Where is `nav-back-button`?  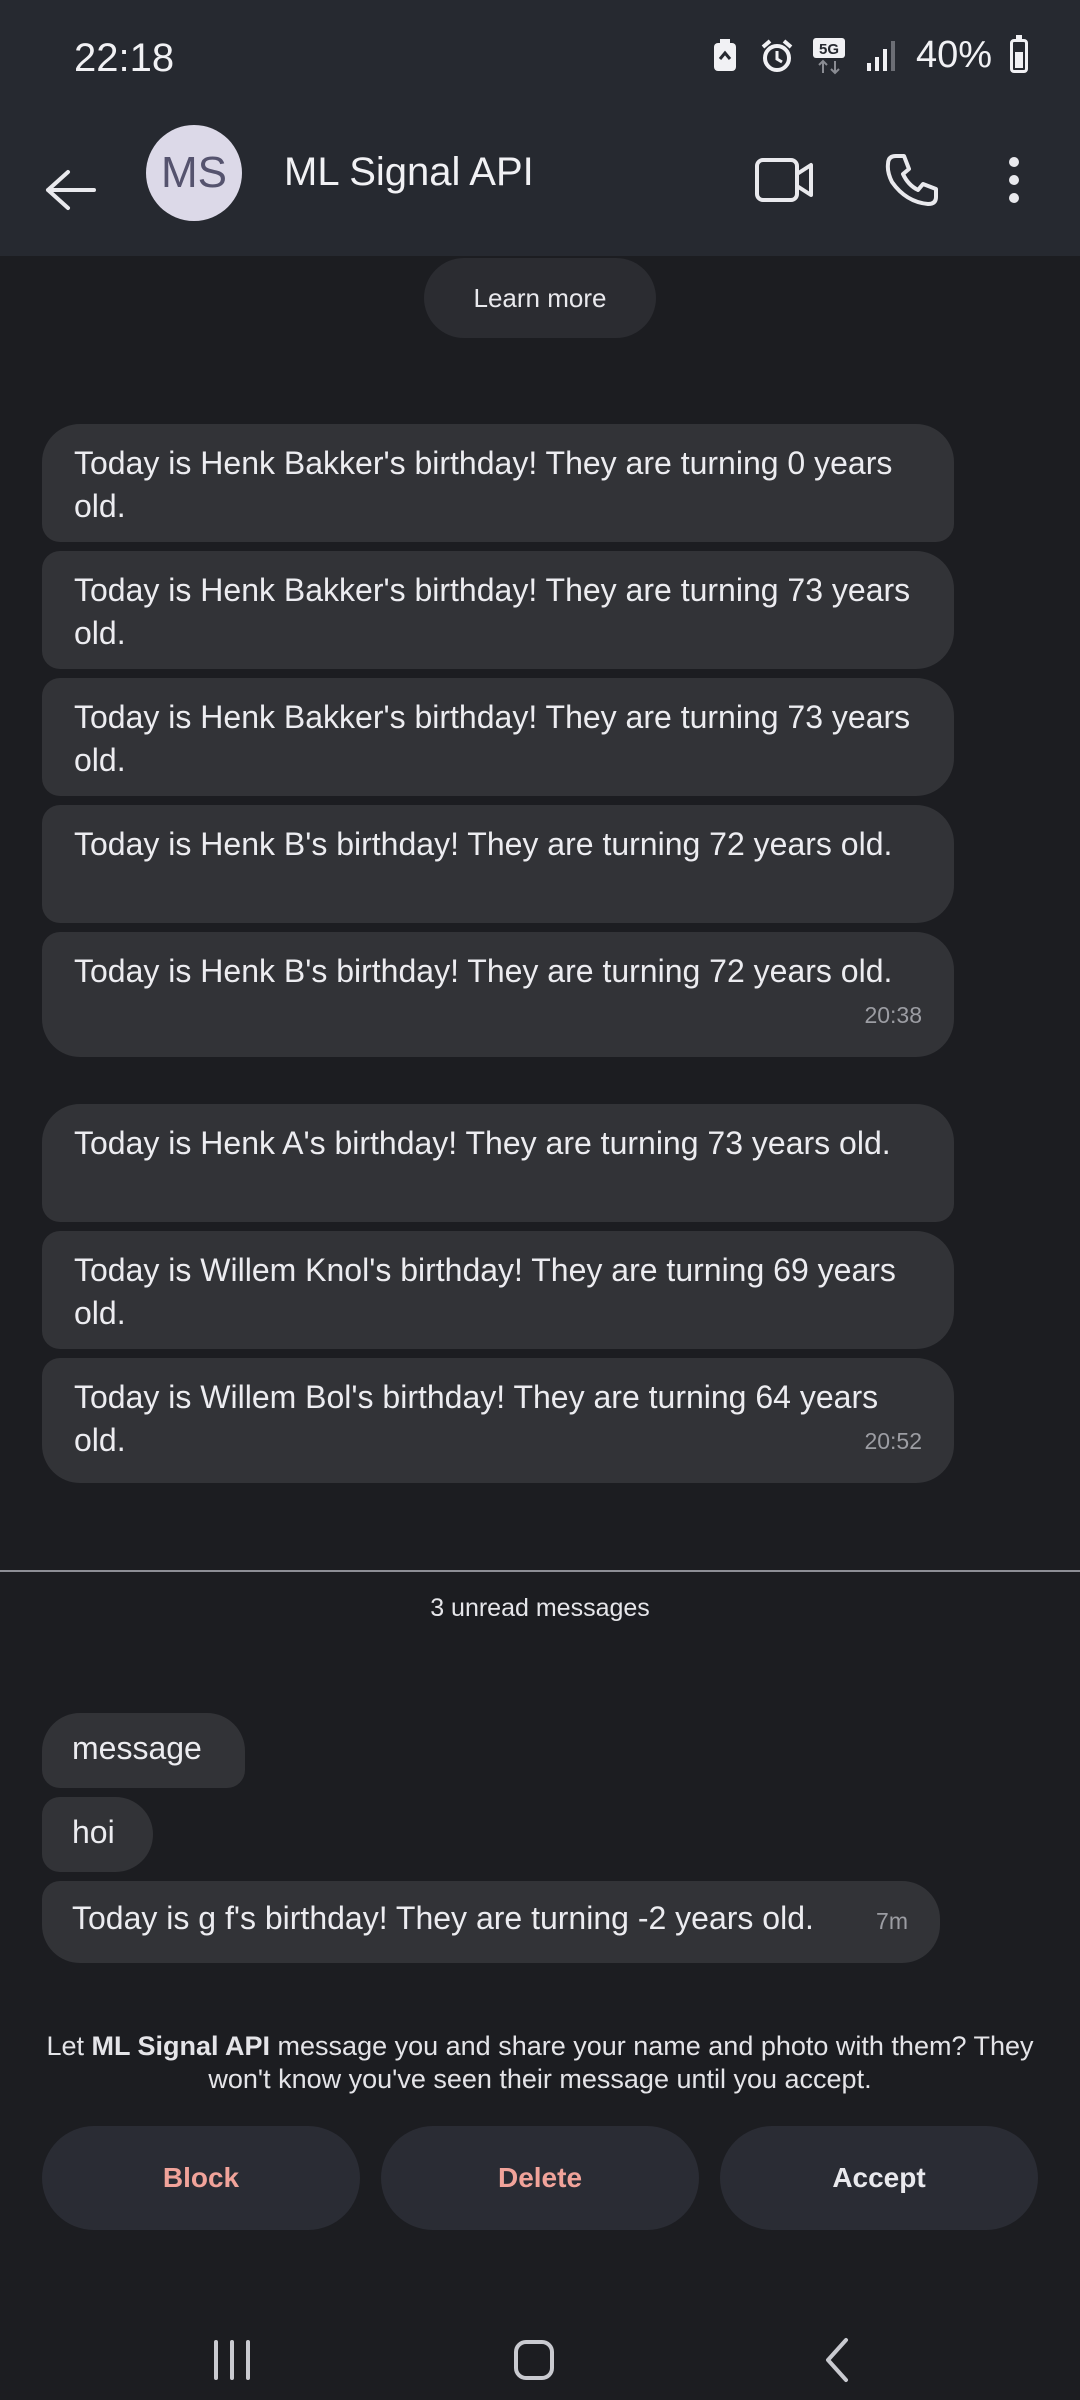 nav-back-button is located at coordinates (838, 2360).